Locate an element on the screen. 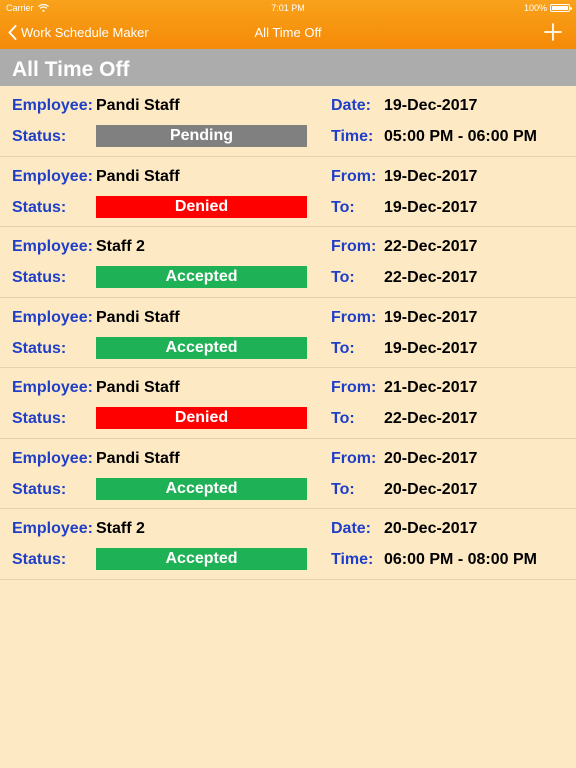 The width and height of the screenshot is (576, 768). to-value: 20-Dec-2017 is located at coordinates (431, 489).